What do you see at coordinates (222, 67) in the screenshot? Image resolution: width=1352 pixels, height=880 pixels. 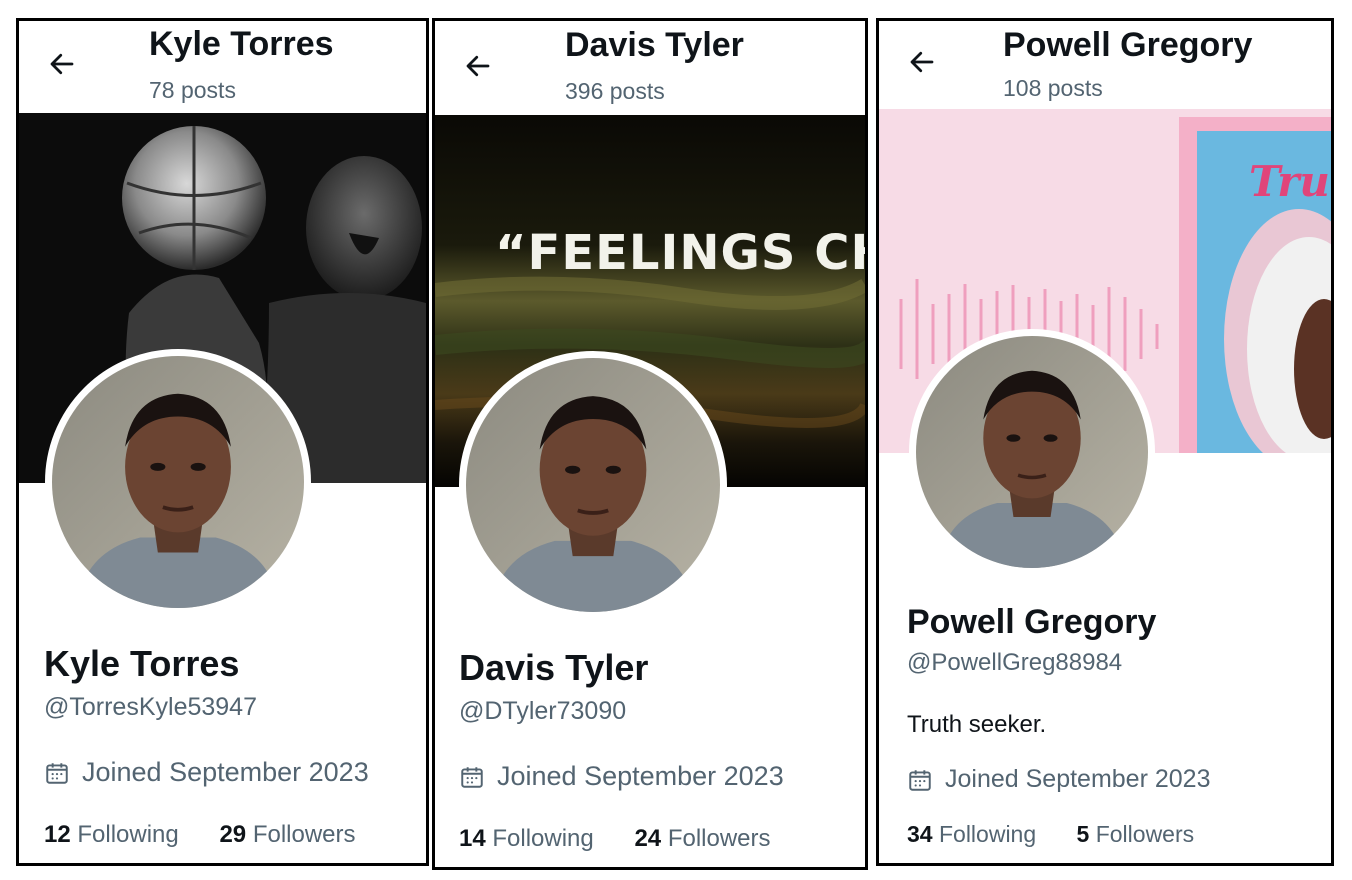 I see `profile-header-bar: Kyle Torres 78 posts` at bounding box center [222, 67].